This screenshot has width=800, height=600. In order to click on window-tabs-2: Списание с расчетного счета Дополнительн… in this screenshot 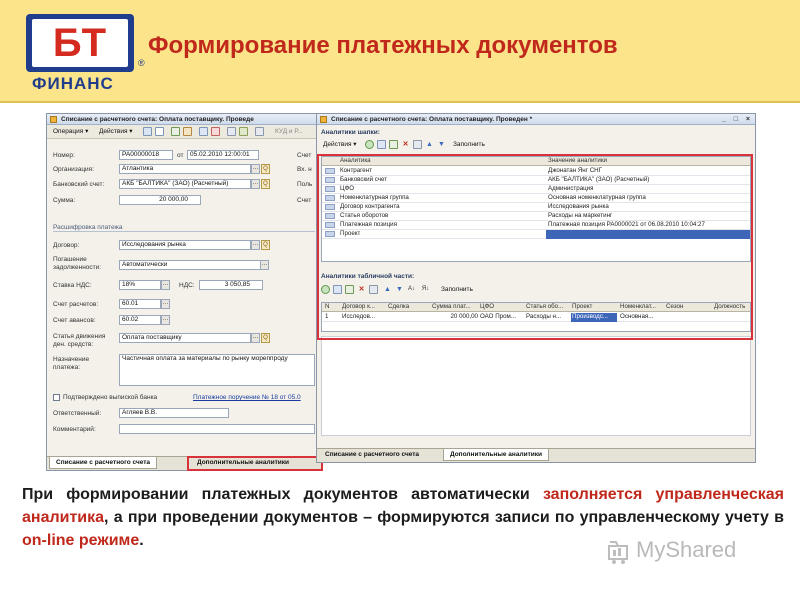, I will do `click(536, 455)`.